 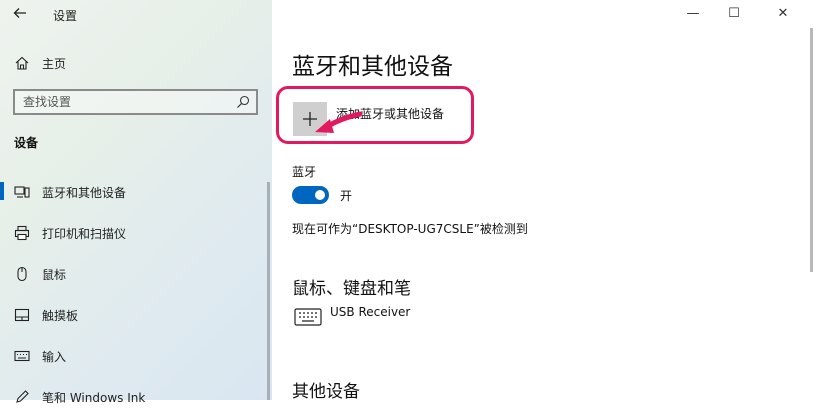 I want to click on search-input, so click(x=123, y=102).